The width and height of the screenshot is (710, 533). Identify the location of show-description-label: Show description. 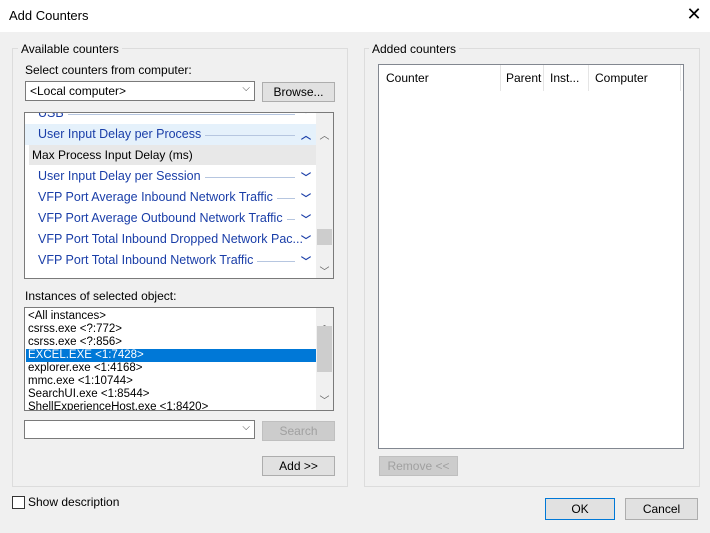
(73, 502).